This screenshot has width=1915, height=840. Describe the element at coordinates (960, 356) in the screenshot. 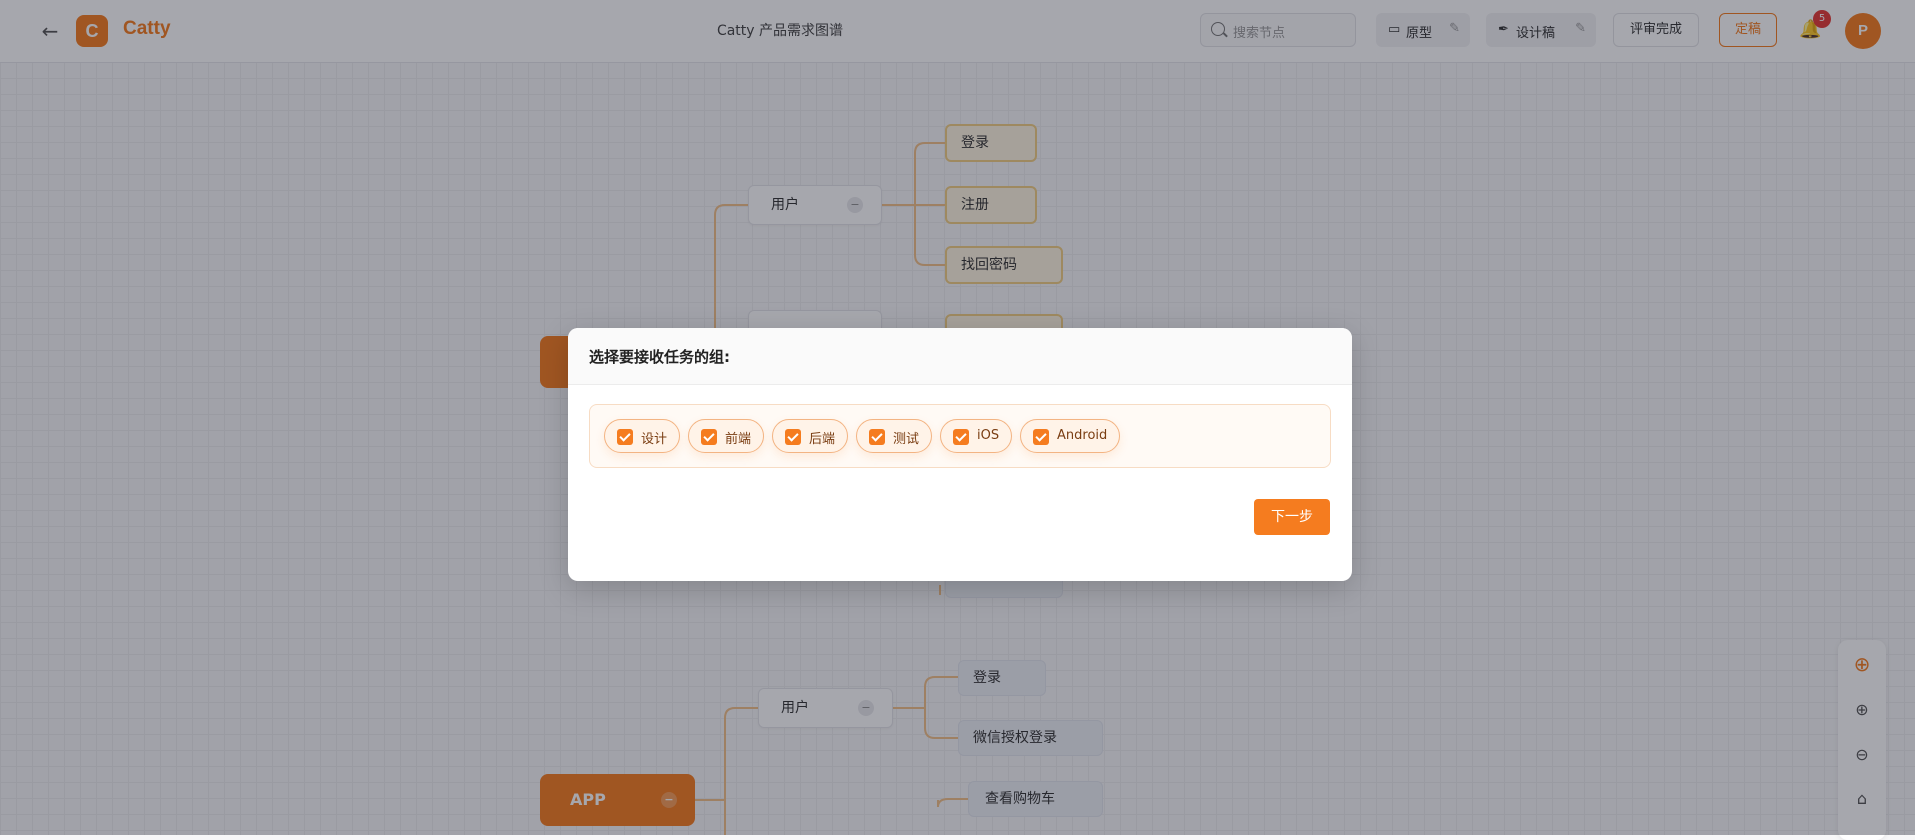

I see `dialog-header: 选择要接收任务的组:` at that location.